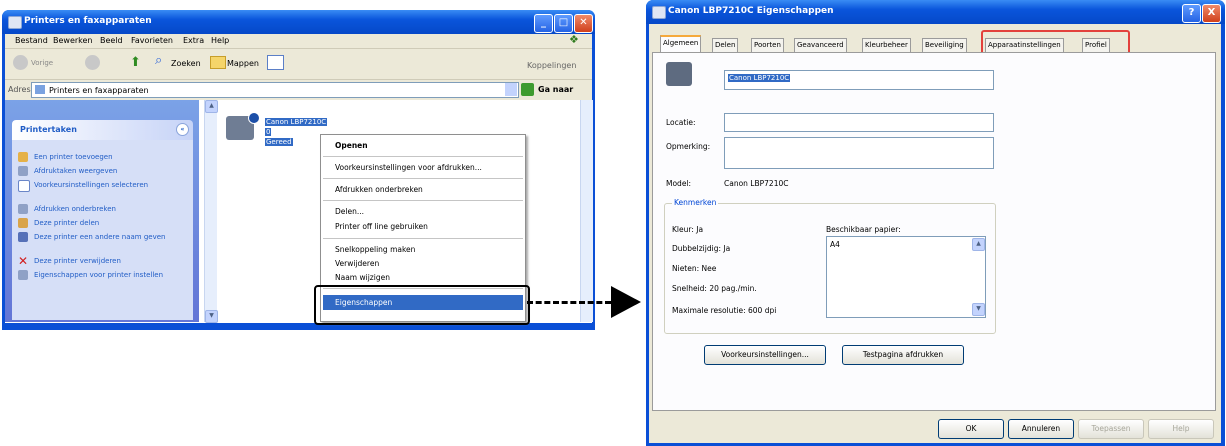 The height and width of the screenshot is (446, 1226). I want to click on menu-item-delete: Verwijderen, so click(357, 263).